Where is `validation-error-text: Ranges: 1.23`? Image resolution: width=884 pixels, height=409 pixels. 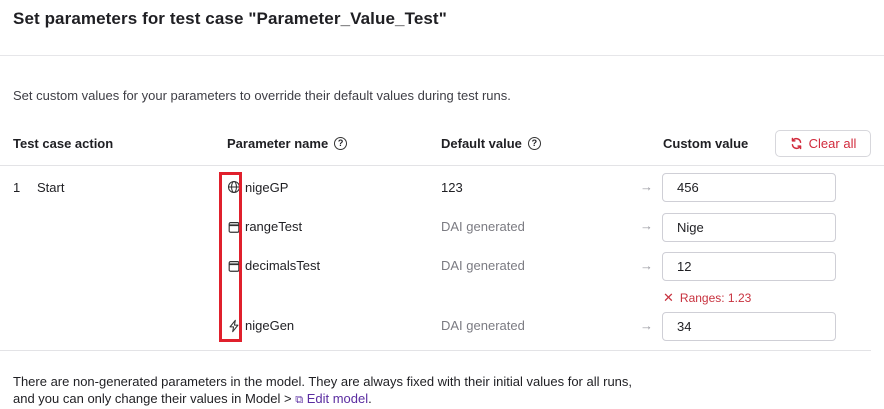 validation-error-text: Ranges: 1.23 is located at coordinates (715, 298).